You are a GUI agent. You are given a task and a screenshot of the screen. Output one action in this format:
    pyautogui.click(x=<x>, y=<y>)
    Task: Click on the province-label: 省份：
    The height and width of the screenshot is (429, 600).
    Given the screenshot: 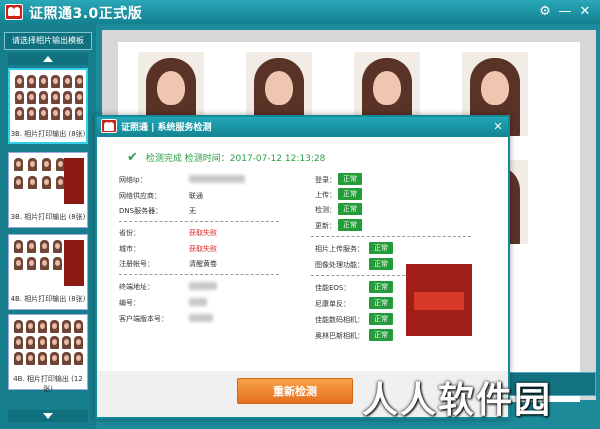 What is the action you would take?
    pyautogui.click(x=129, y=233)
    